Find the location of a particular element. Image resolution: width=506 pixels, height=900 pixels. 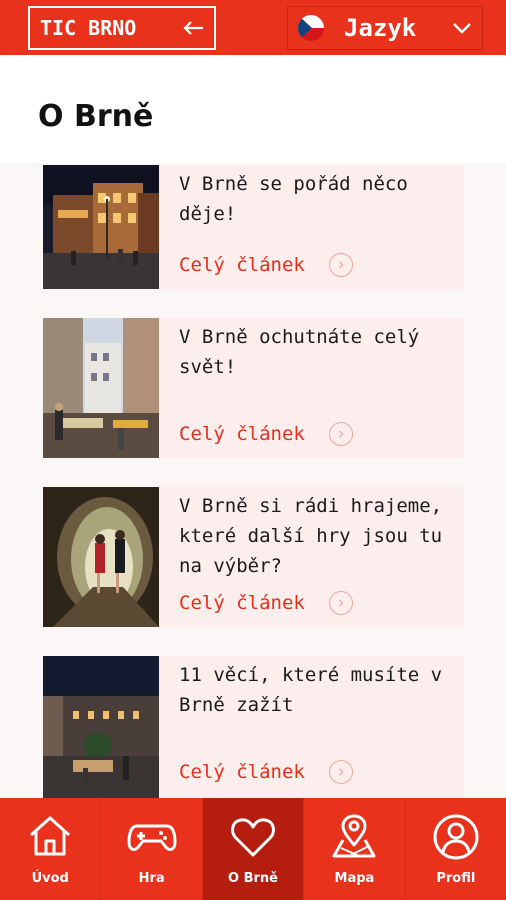

logo-label: TIC BRNO is located at coordinates (88, 28).